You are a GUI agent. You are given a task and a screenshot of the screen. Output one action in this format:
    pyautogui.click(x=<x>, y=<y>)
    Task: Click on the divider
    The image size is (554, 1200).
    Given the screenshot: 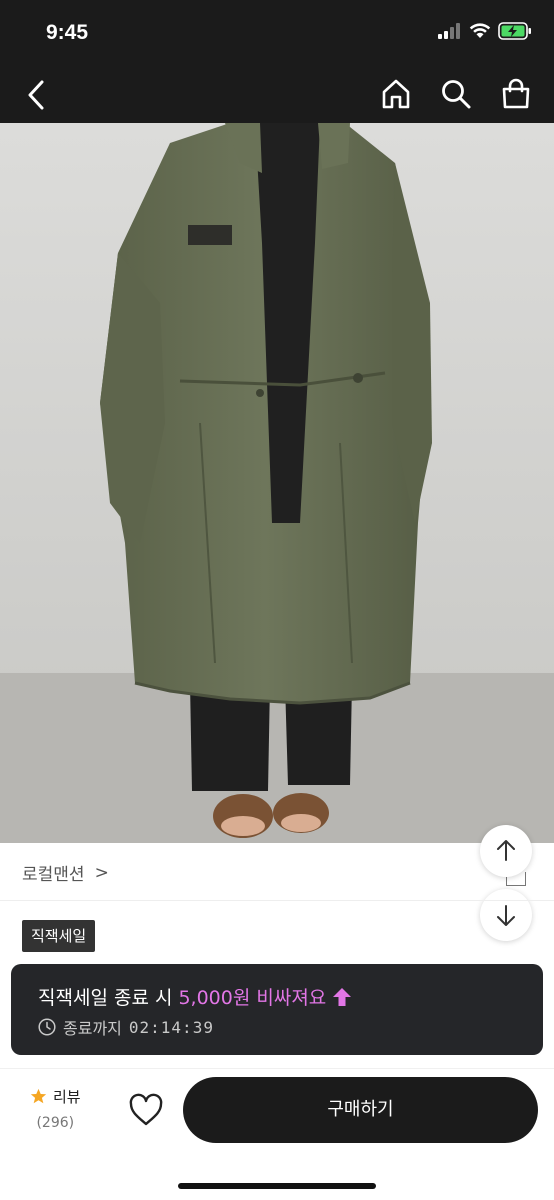 What is the action you would take?
    pyautogui.click(x=277, y=900)
    